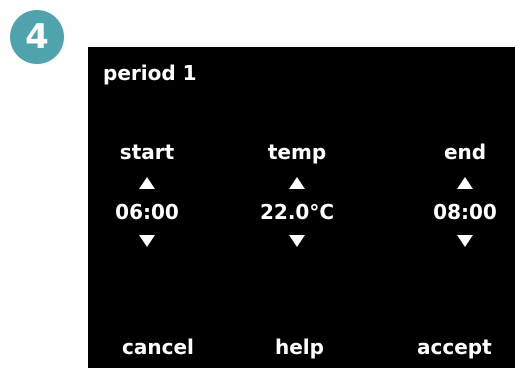 Image resolution: width=515 pixels, height=368 pixels. Describe the element at coordinates (299, 347) in the screenshot. I see `help-button: help` at that location.